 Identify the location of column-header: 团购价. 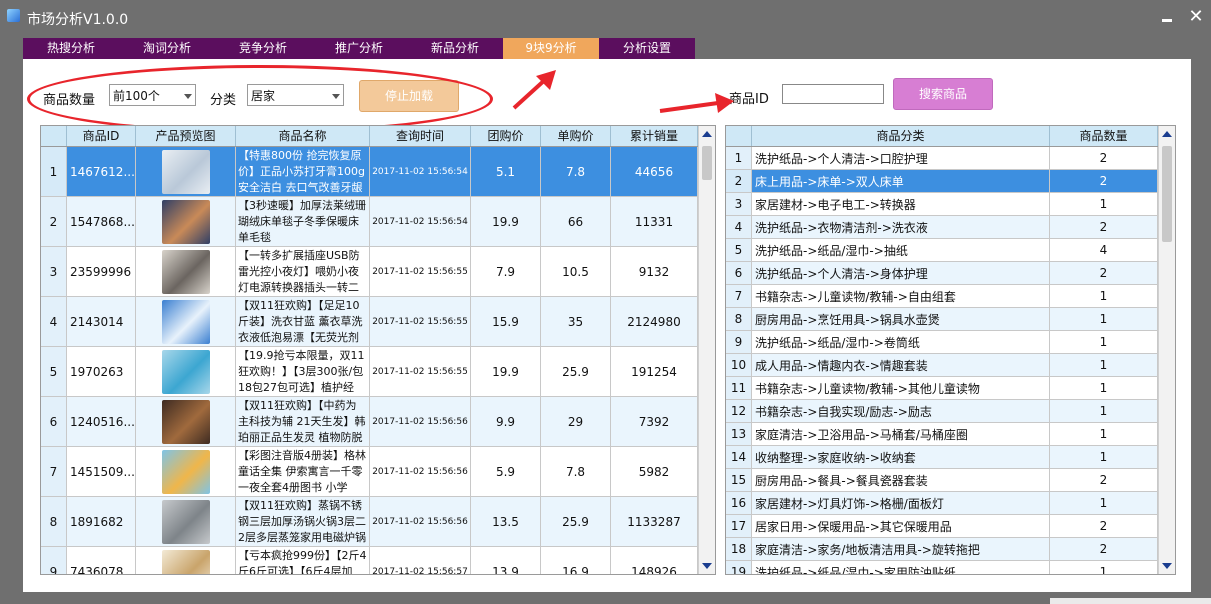
(506, 136).